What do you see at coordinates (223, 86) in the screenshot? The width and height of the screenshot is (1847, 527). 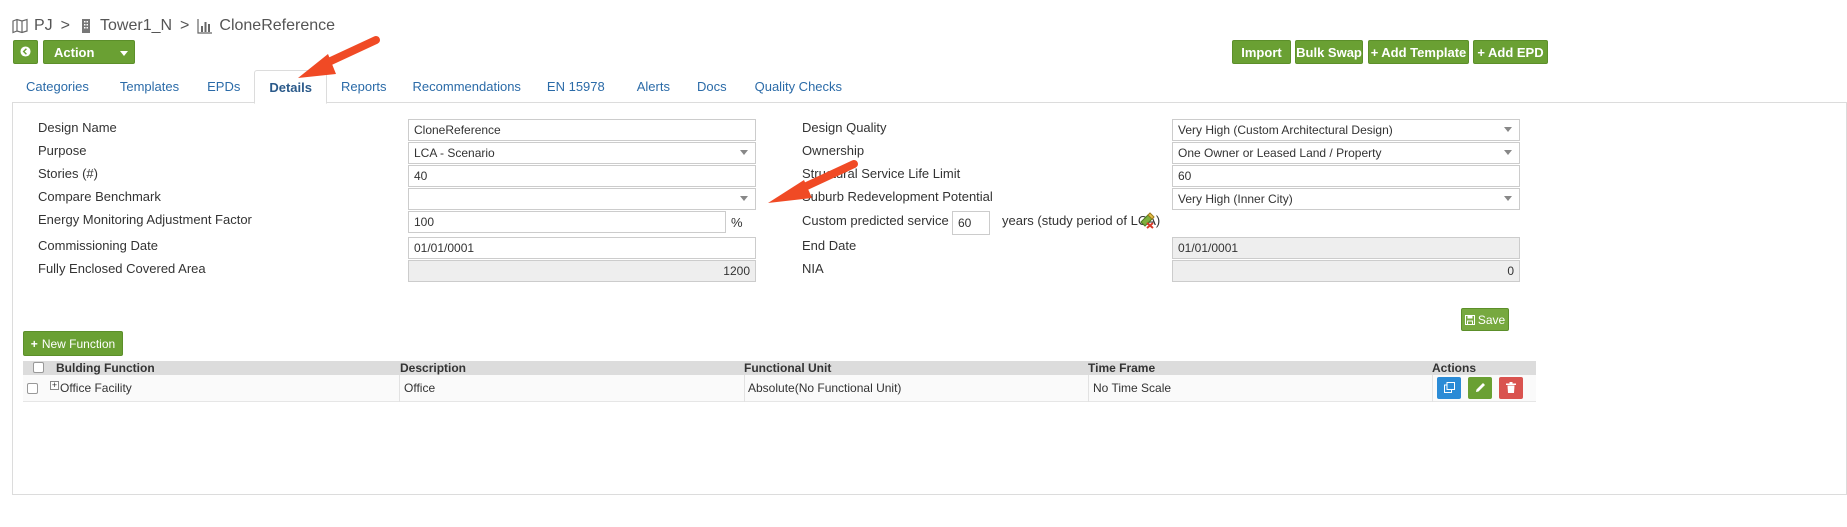 I see `tab-epds: EPDs` at bounding box center [223, 86].